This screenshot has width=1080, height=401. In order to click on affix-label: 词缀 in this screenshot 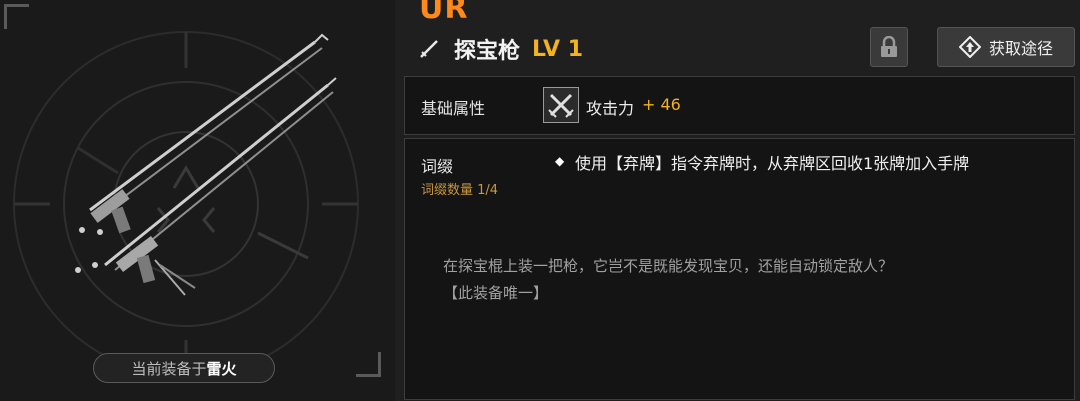, I will do `click(437, 166)`.